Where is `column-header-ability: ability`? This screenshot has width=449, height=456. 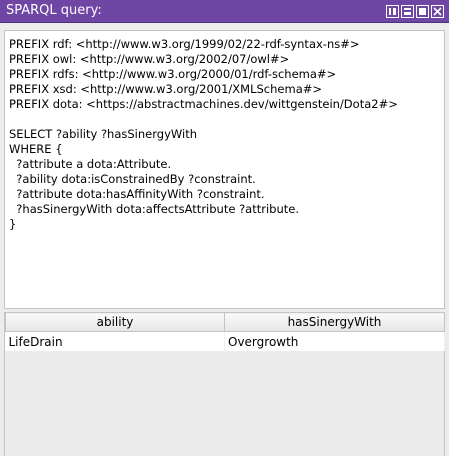
column-header-ability: ability is located at coordinates (115, 322).